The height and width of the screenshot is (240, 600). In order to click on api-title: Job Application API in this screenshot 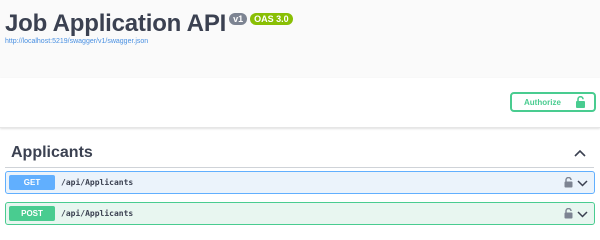, I will do `click(116, 23)`.